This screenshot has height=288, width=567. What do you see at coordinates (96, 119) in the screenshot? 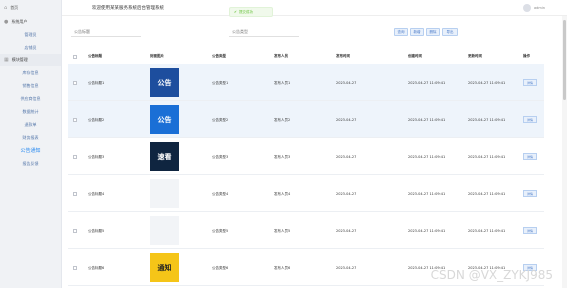
I see `cell-title: 公告标题2` at bounding box center [96, 119].